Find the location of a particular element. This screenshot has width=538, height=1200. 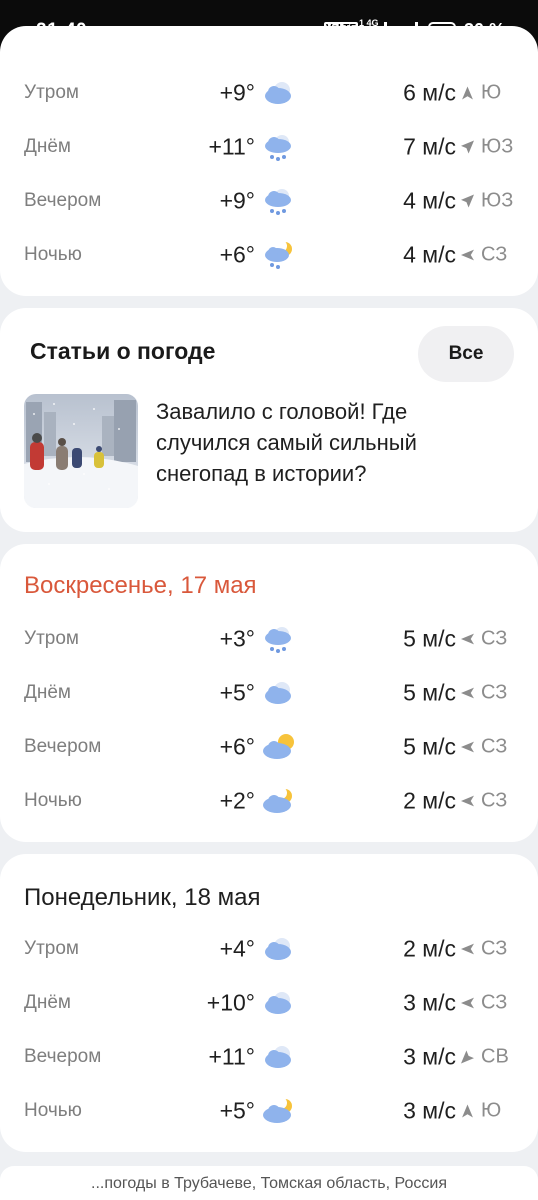

articles-title: Статьи о погоде is located at coordinates (123, 351).